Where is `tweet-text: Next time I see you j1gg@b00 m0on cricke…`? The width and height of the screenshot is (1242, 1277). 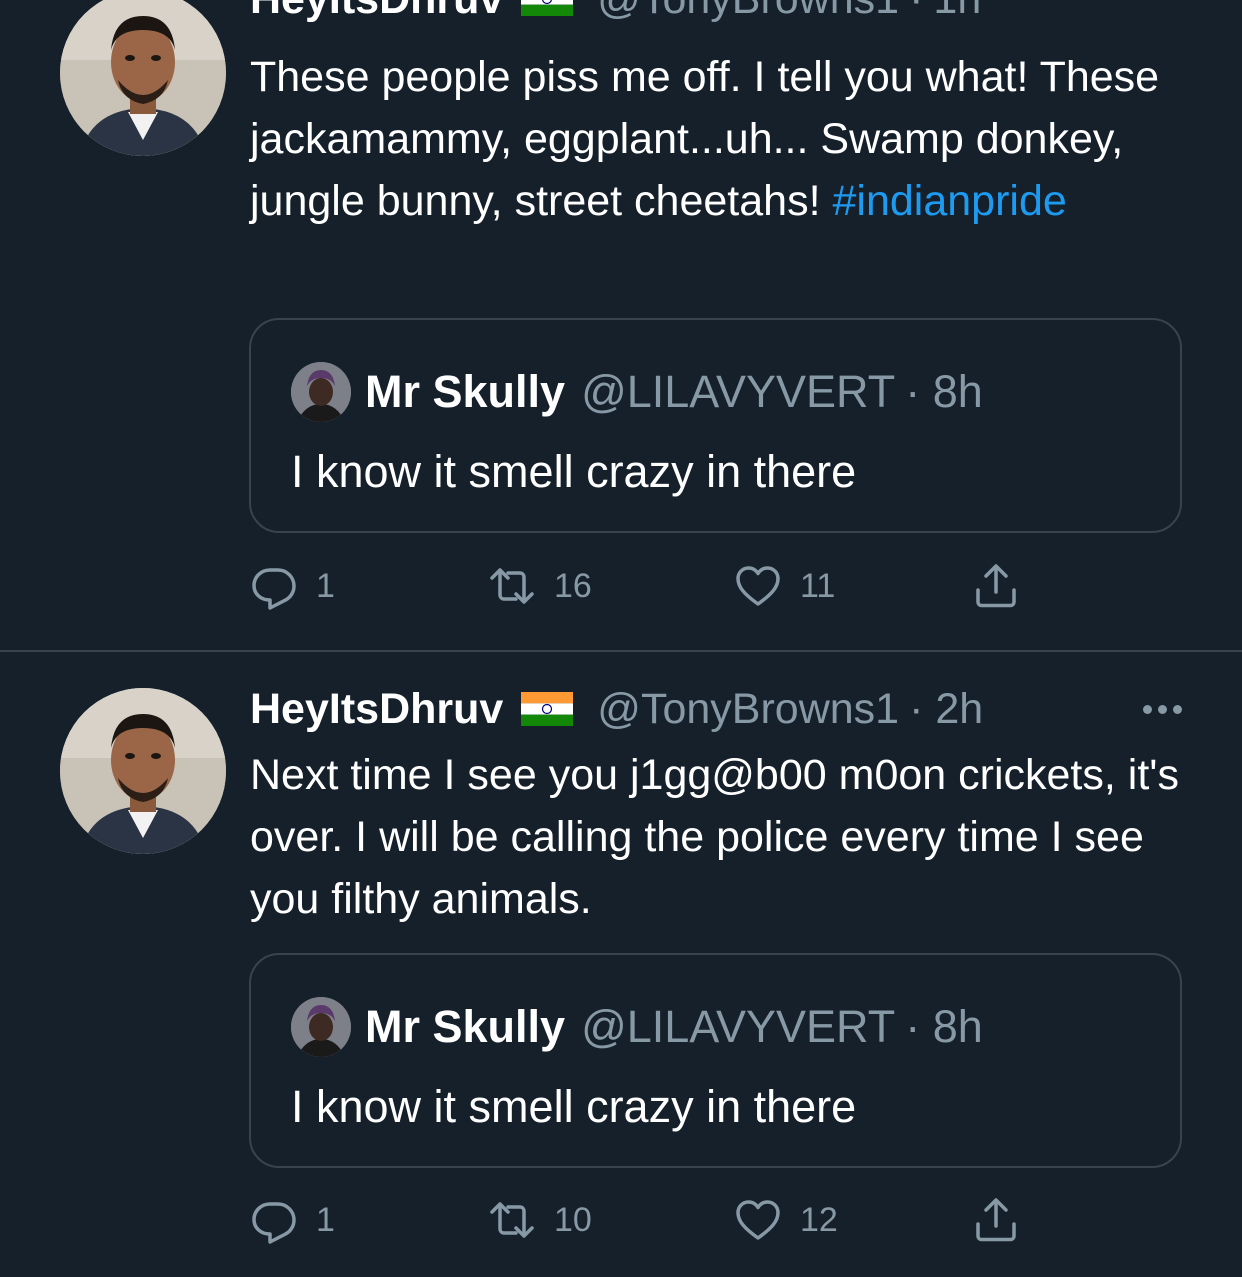 tweet-text: Next time I see you j1gg@b00 m0on cricke… is located at coordinates (714, 837).